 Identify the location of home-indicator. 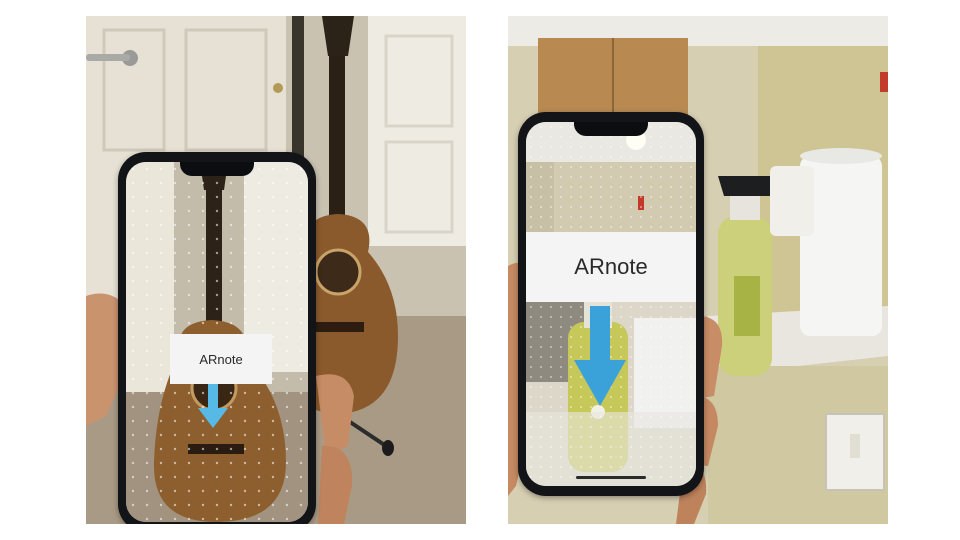
(611, 477).